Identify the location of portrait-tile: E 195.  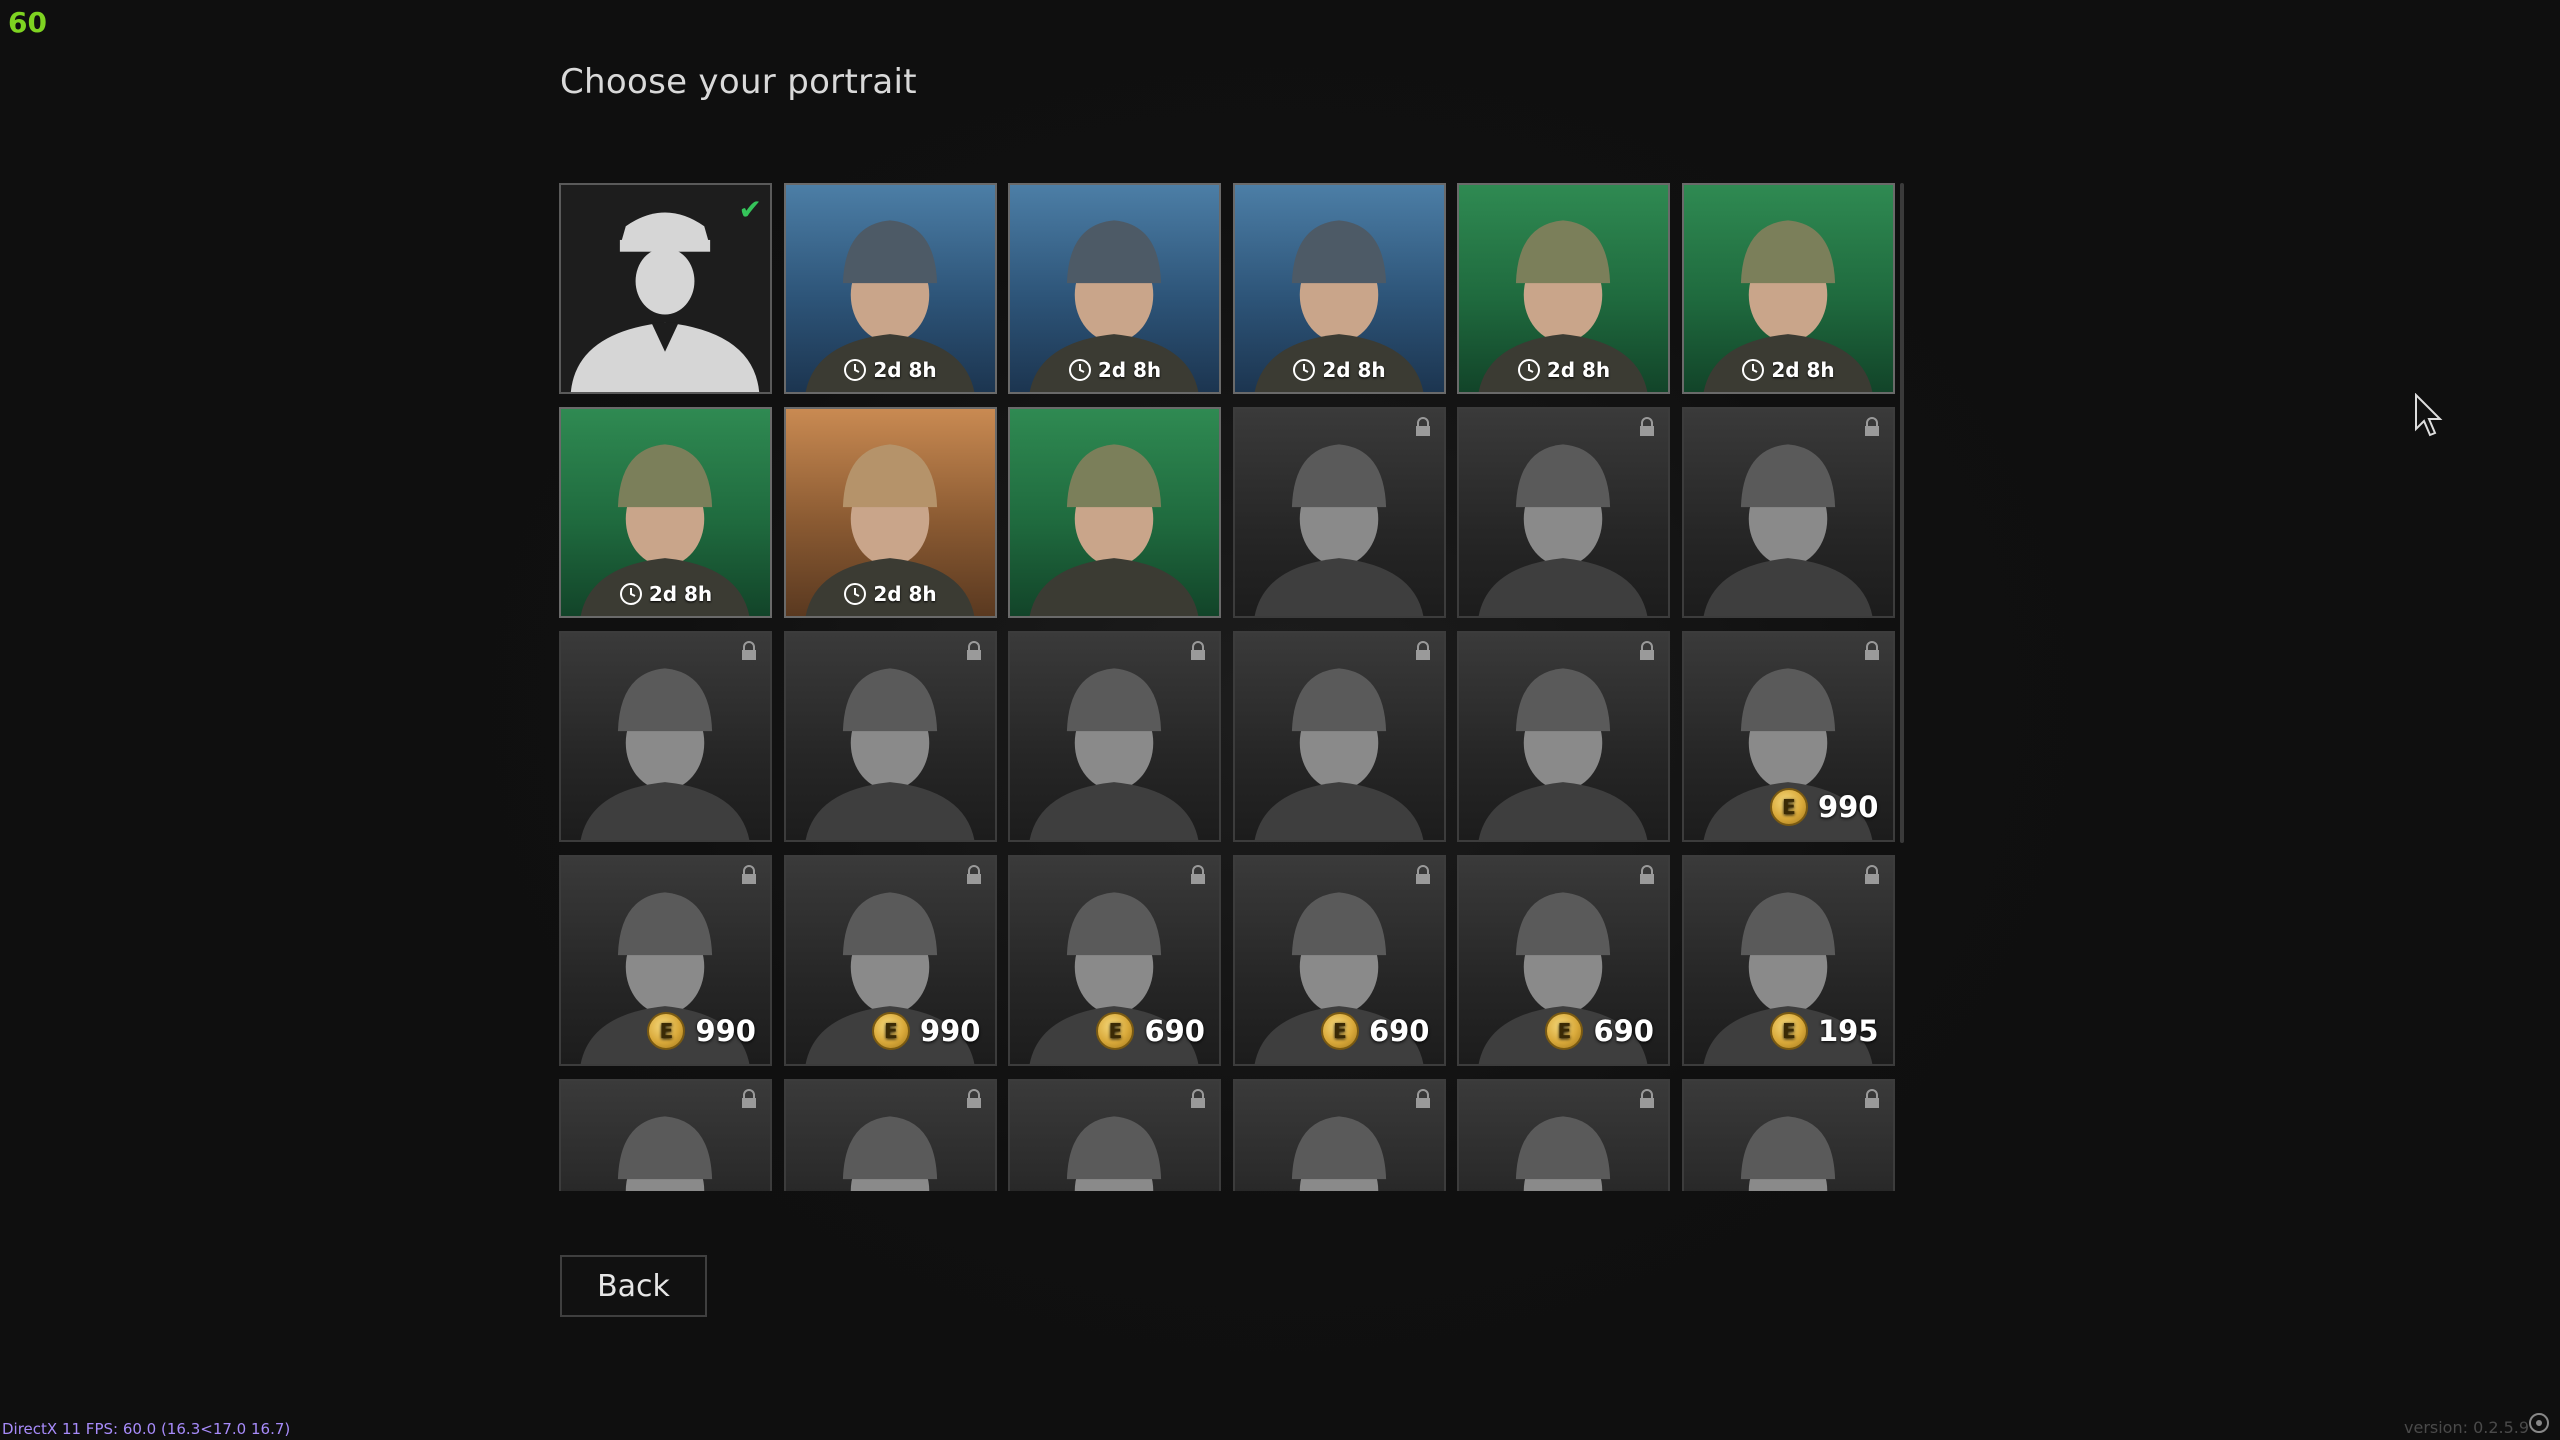
(1788, 960).